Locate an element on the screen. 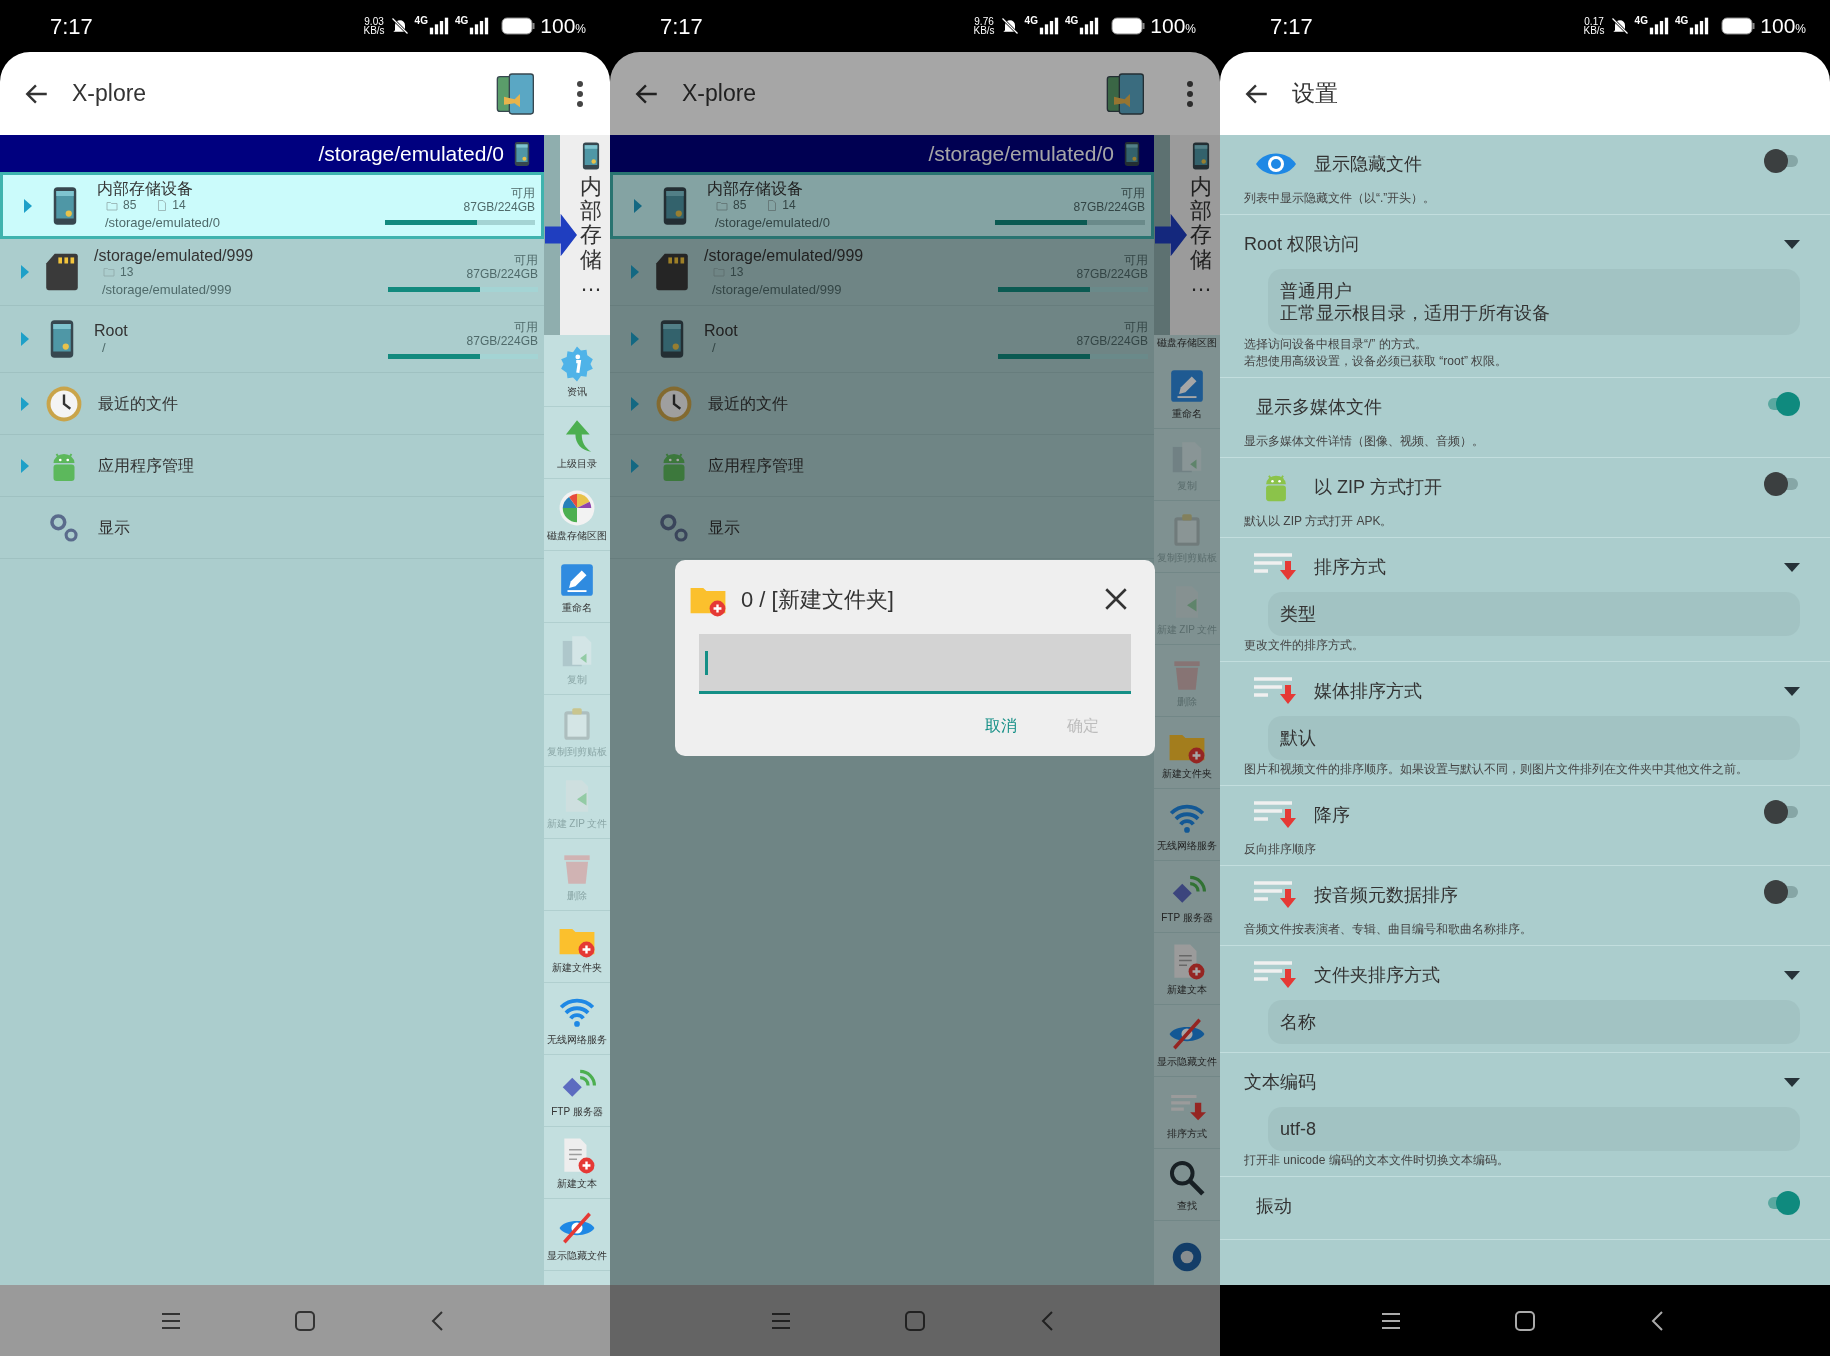  settings-item: 文本编码 utf-8 打开非 unicode 编码的文本文件时切换文本编码。 is located at coordinates (1525, 1115).